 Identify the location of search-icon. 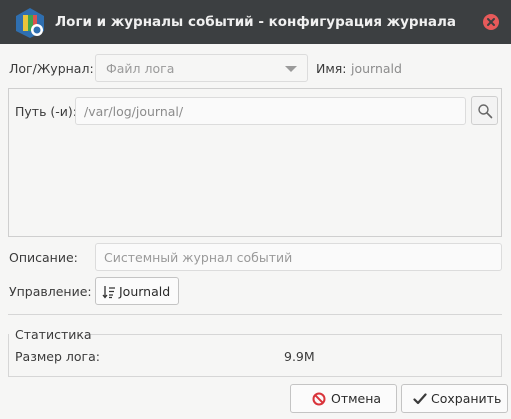
(485, 111).